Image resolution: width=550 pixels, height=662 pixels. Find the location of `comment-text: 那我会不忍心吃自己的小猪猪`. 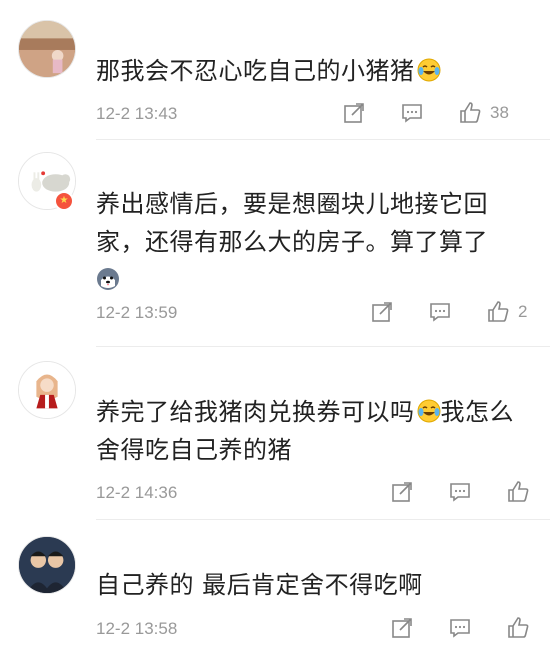

comment-text: 那我会不忍心吃自己的小猪猪 is located at coordinates (312, 71).